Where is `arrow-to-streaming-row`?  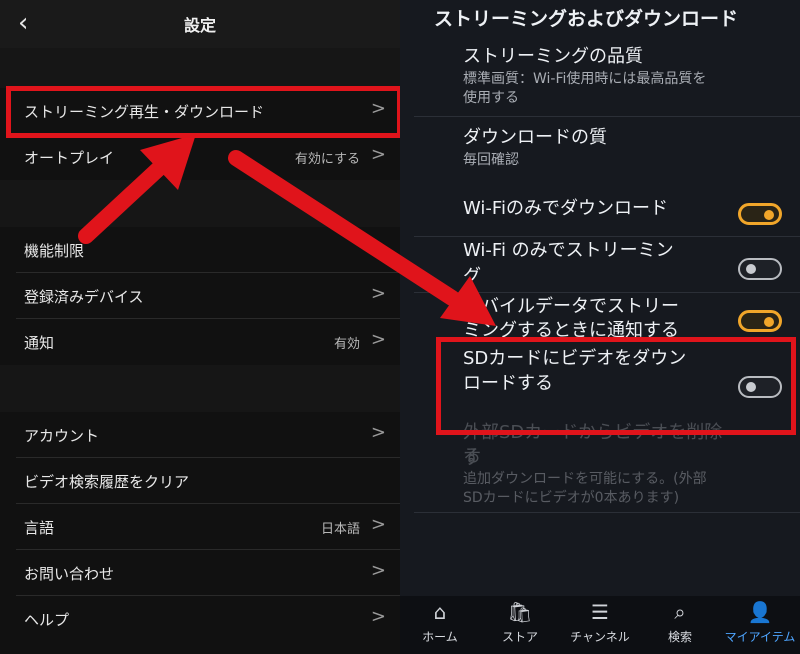 arrow-to-streaming-row is located at coordinates (127, 198).